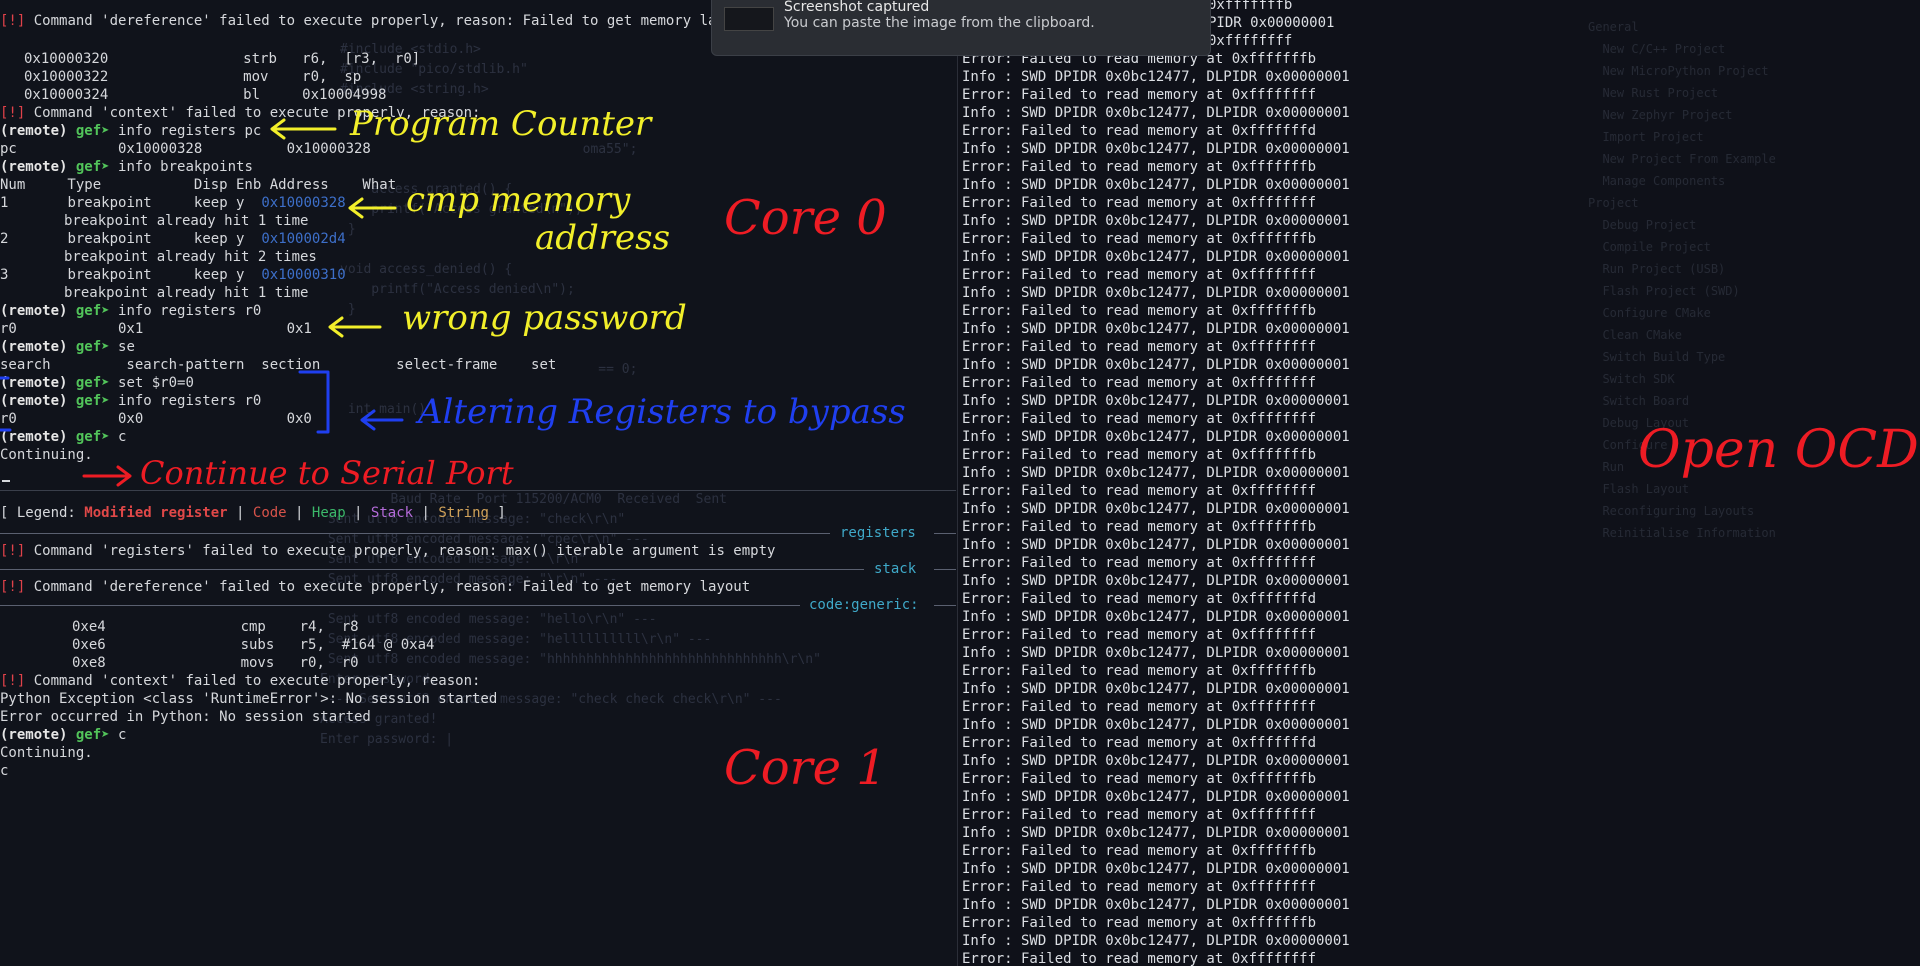  What do you see at coordinates (805, 218) in the screenshot?
I see `annotation-core0: Core 0` at bounding box center [805, 218].